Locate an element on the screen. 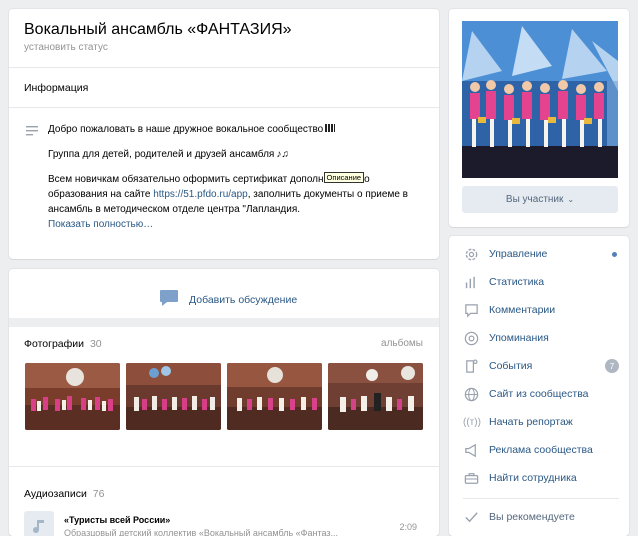 This screenshot has width=638, height=536. audio-header: Аудиозаписи 76 is located at coordinates (64, 494).